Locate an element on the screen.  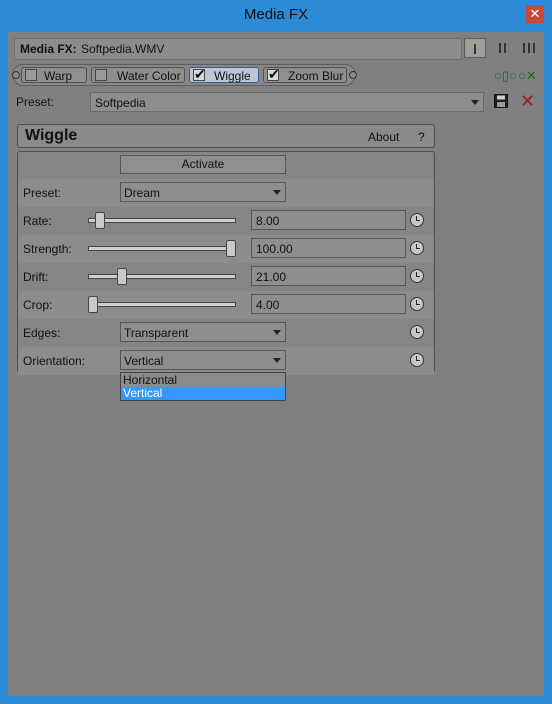
param-row-strength: Strength: 100.00 is located at coordinates (226, 249).